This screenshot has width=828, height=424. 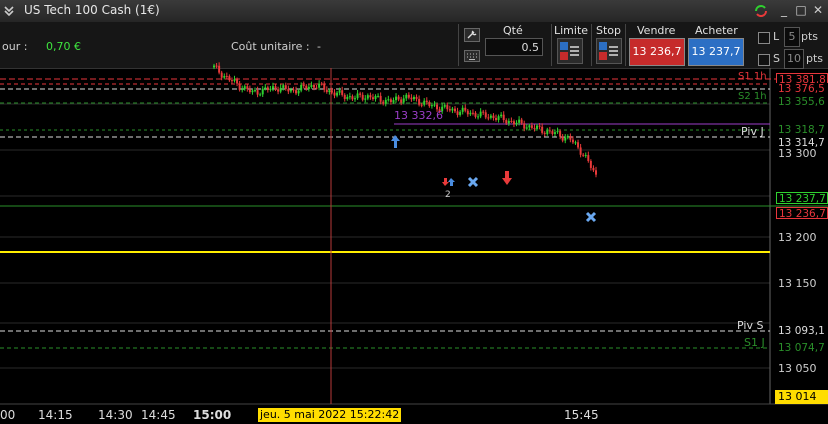 I want to click on time-label: 15:00, so click(x=212, y=415).